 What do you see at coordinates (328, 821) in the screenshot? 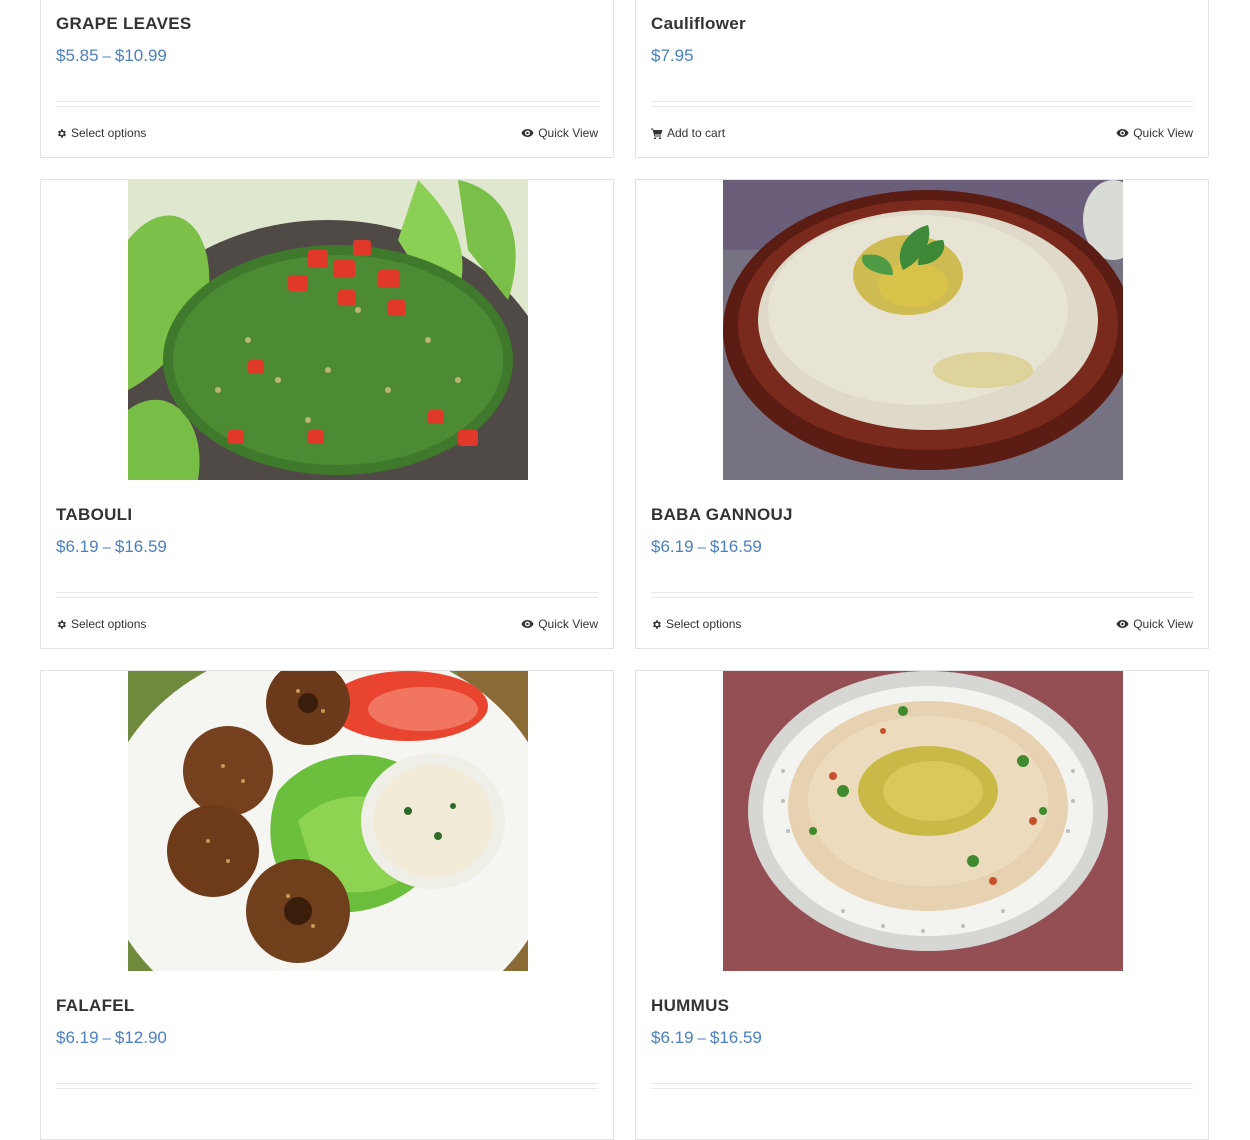
I see `falafel-image` at bounding box center [328, 821].